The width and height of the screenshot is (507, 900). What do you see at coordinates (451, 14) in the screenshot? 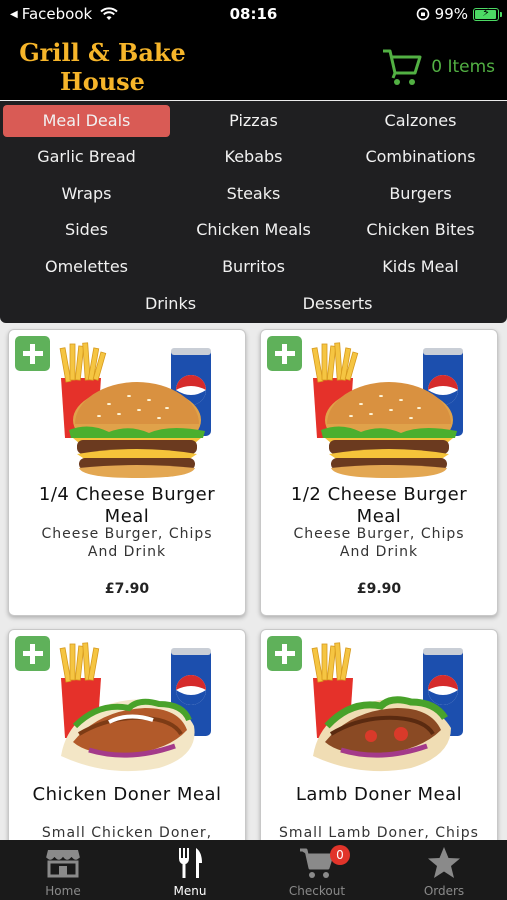
I see `battery-percent: 99%` at bounding box center [451, 14].